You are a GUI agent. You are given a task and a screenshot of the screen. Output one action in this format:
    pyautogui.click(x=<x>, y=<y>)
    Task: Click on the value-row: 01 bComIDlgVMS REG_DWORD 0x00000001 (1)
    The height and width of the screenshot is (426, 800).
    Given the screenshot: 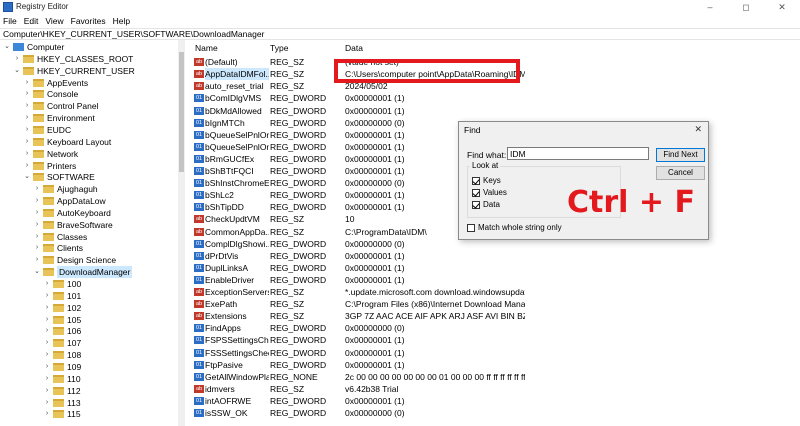 What is the action you would take?
    pyautogui.click(x=493, y=98)
    